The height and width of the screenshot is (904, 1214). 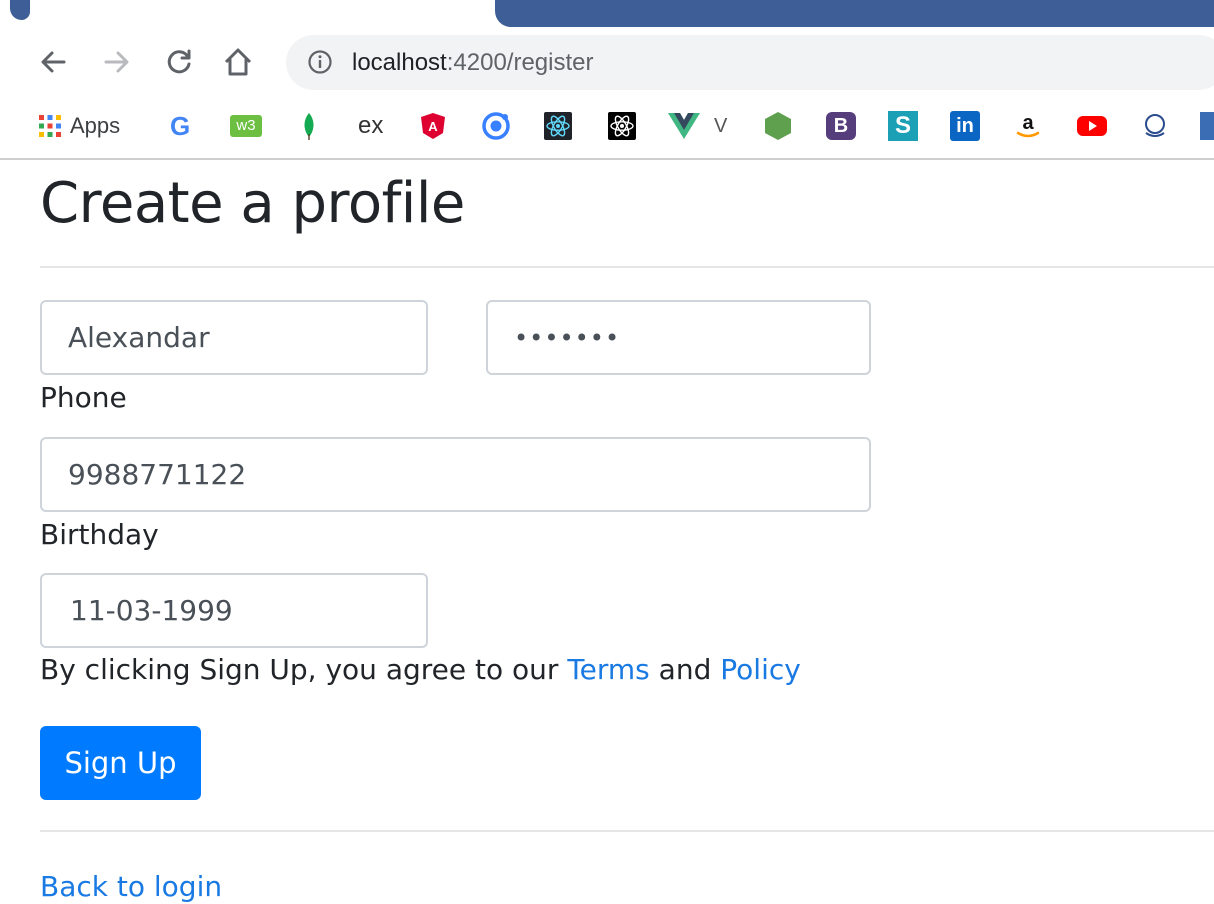 I want to click on bi-icon, so click(x=1155, y=125).